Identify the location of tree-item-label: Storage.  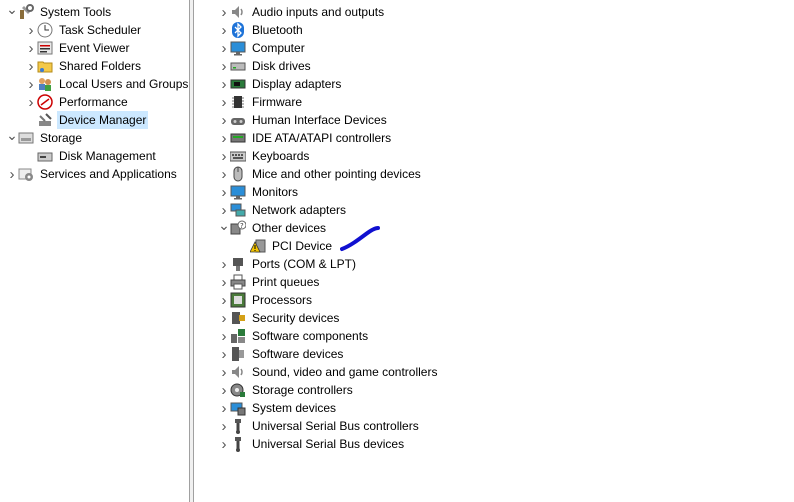
(61, 138).